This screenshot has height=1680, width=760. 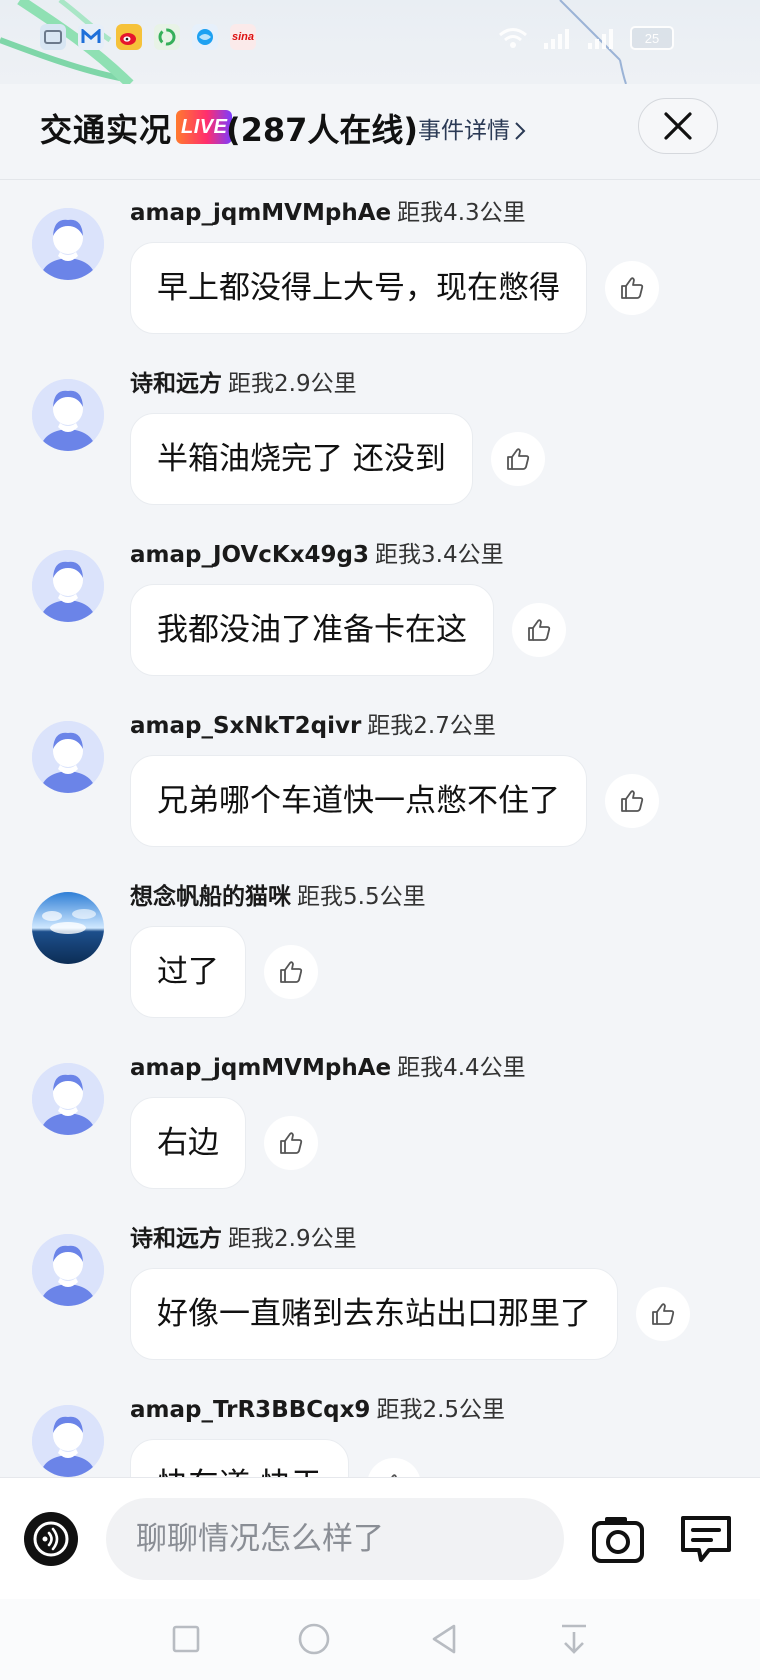 I want to click on page-title: 交通实况, so click(x=106, y=130).